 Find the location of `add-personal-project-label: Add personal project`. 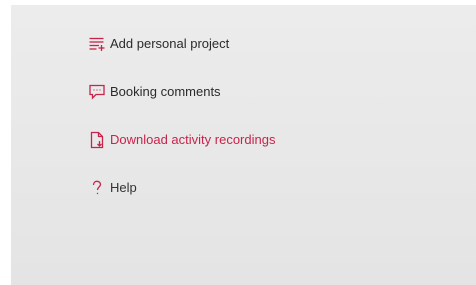

add-personal-project-label: Add personal project is located at coordinates (170, 43).